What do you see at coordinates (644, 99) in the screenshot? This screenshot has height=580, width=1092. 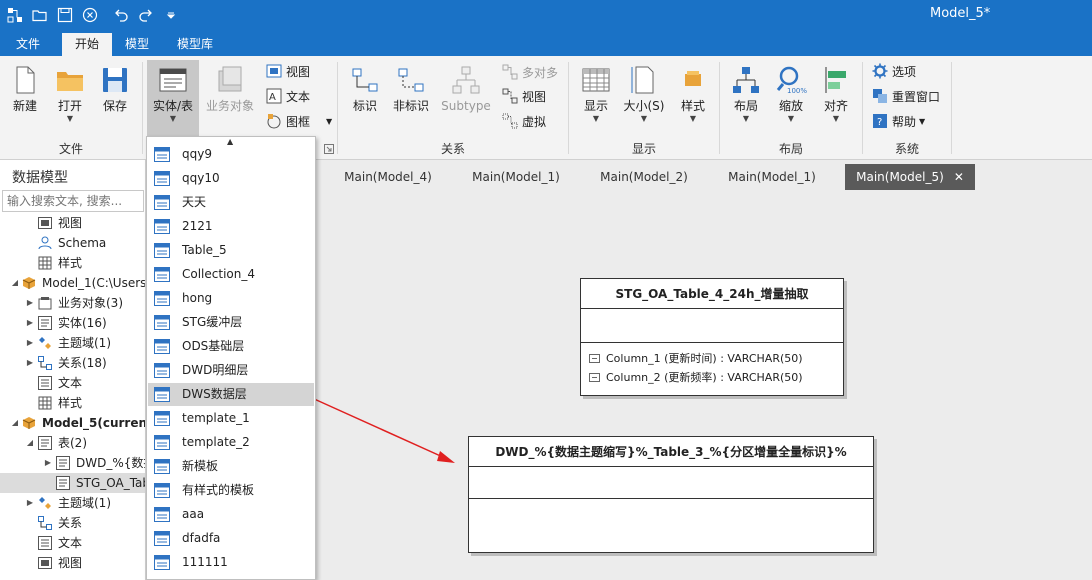 I see `size-button: 大小(S) ▼` at bounding box center [644, 99].